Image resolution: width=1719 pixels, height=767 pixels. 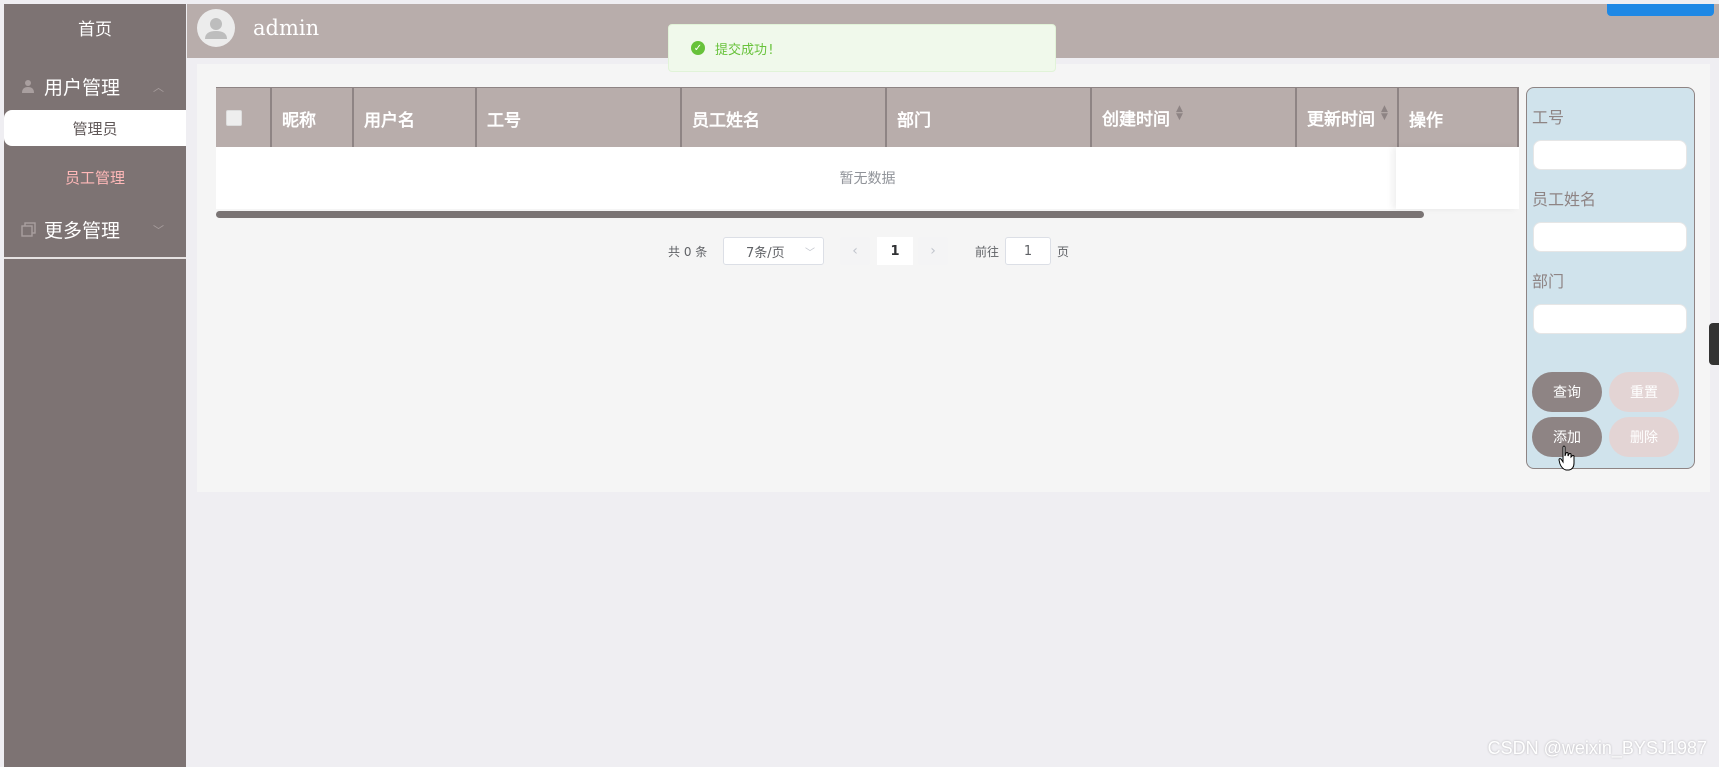 What do you see at coordinates (1644, 437) in the screenshot?
I see `delete-button: 删除` at bounding box center [1644, 437].